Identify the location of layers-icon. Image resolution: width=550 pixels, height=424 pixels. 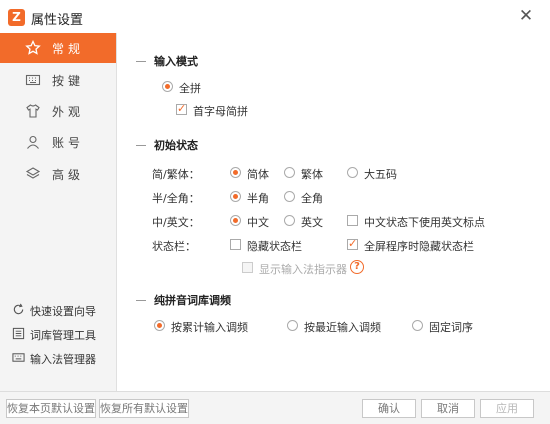
(33, 173).